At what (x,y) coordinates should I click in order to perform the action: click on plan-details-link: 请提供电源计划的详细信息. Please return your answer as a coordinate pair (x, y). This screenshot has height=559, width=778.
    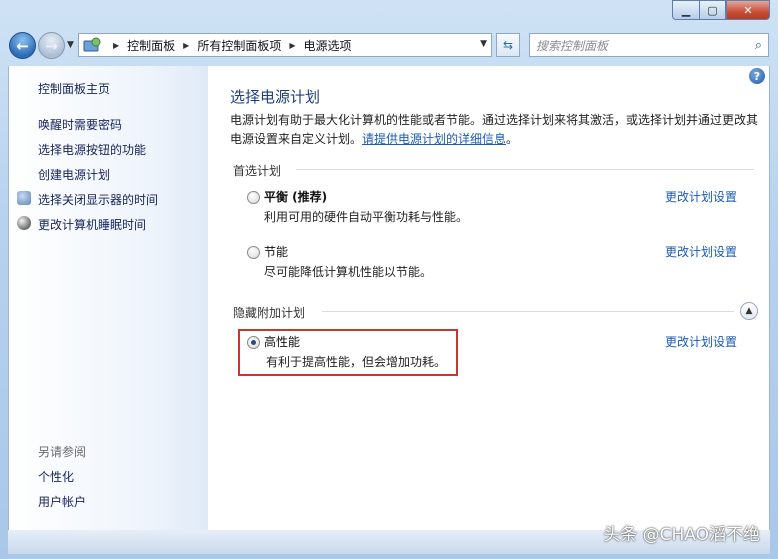
    Looking at the image, I should click on (434, 139).